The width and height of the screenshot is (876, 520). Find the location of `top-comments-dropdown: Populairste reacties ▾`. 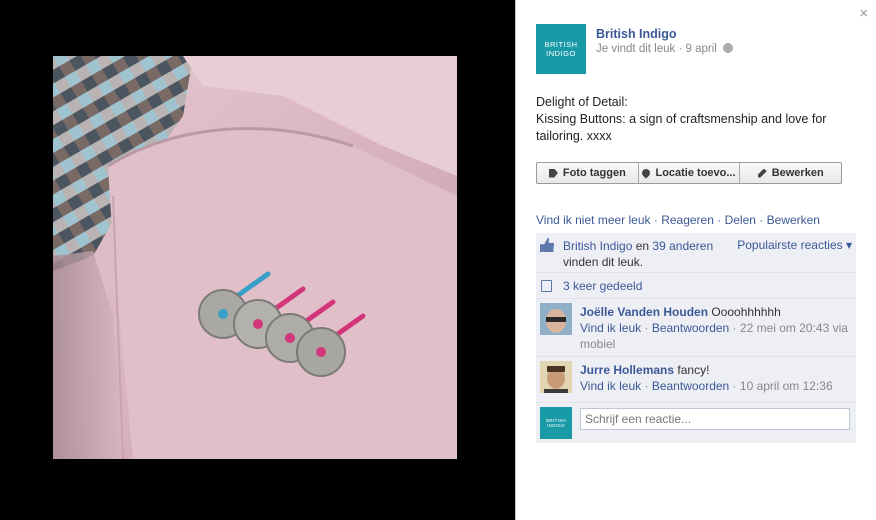

top-comments-dropdown: Populairste reacties ▾ is located at coordinates (794, 245).